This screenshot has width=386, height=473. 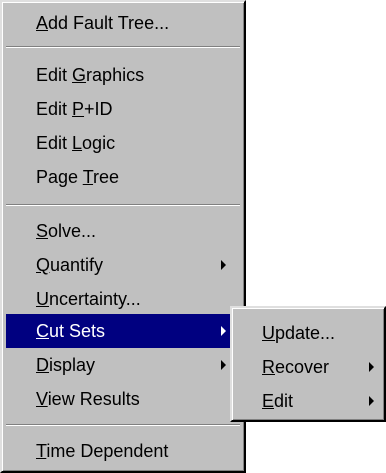 I want to click on menu-item-label: Edit Logic, so click(x=76, y=143).